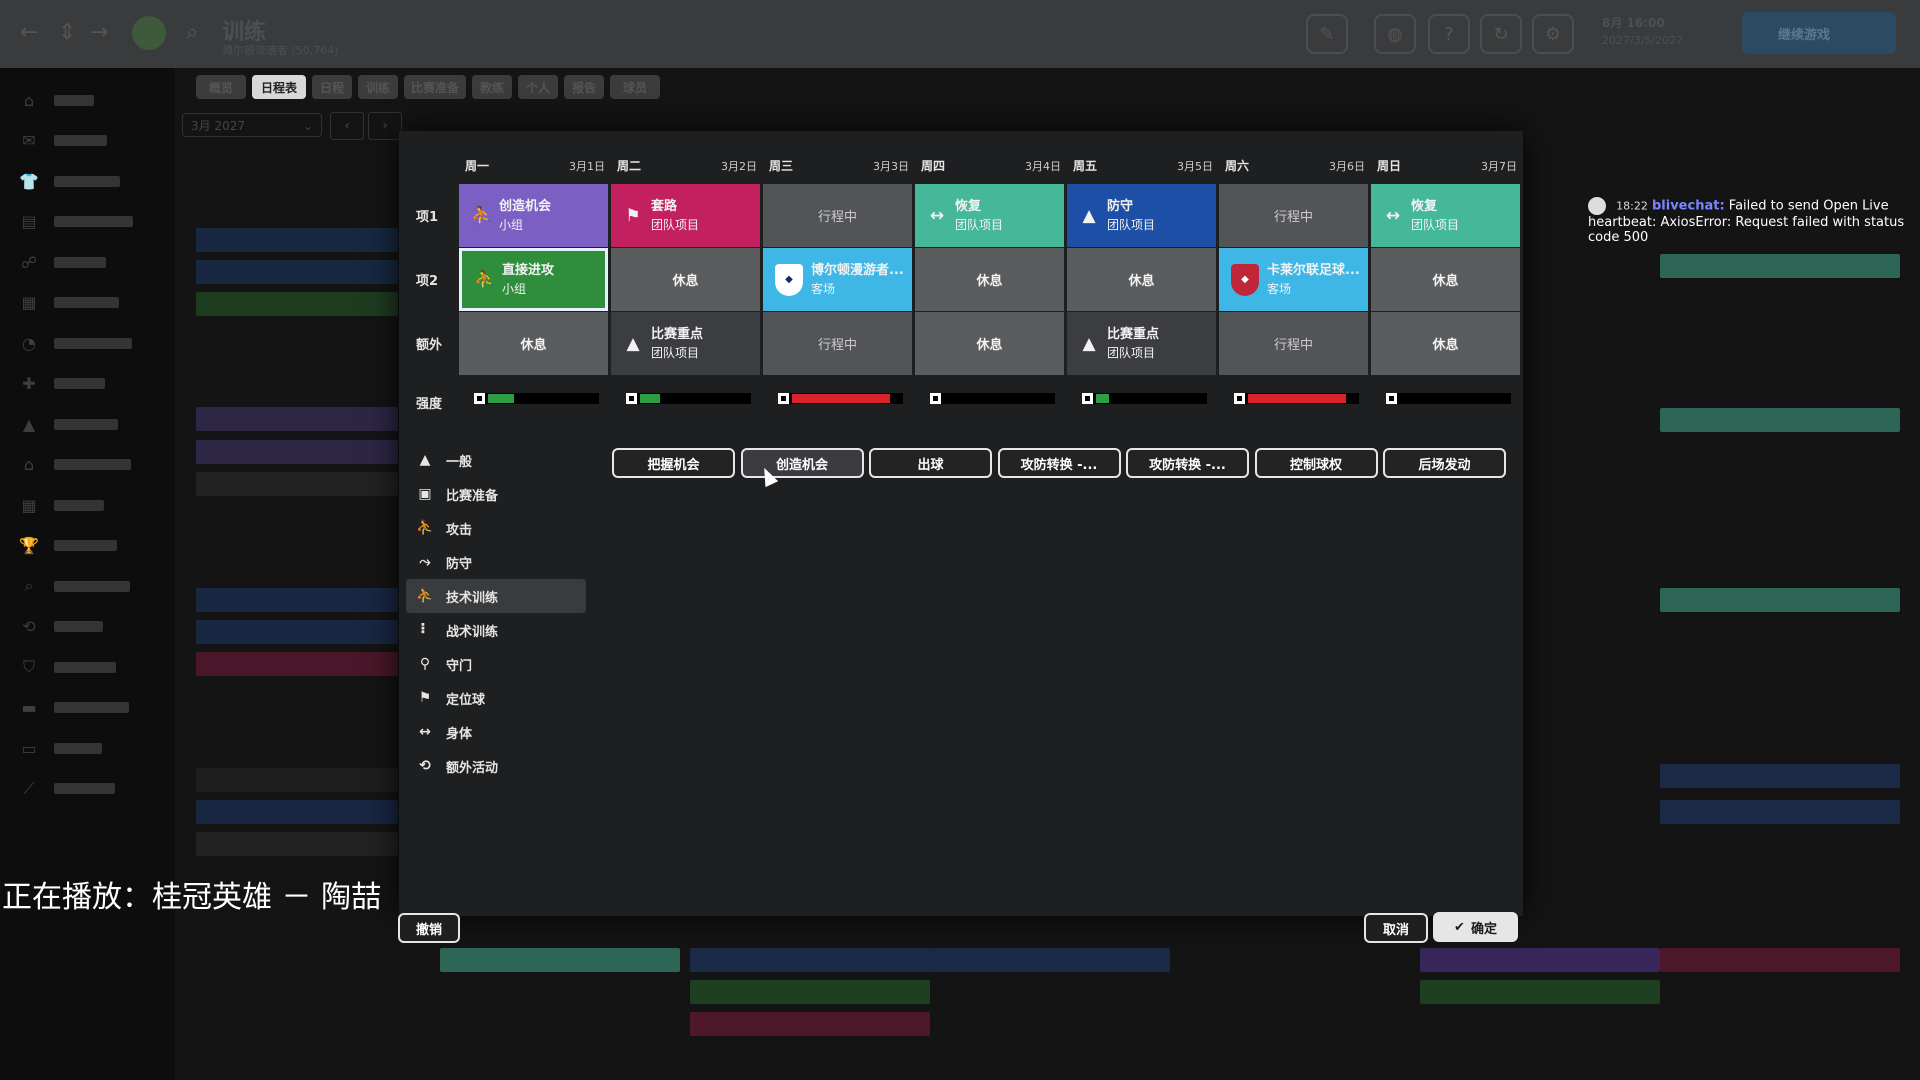 The width and height of the screenshot is (1920, 1080). Describe the element at coordinates (496, 494) in the screenshot. I see `category-match-prep: ▣ 比赛准备` at that location.